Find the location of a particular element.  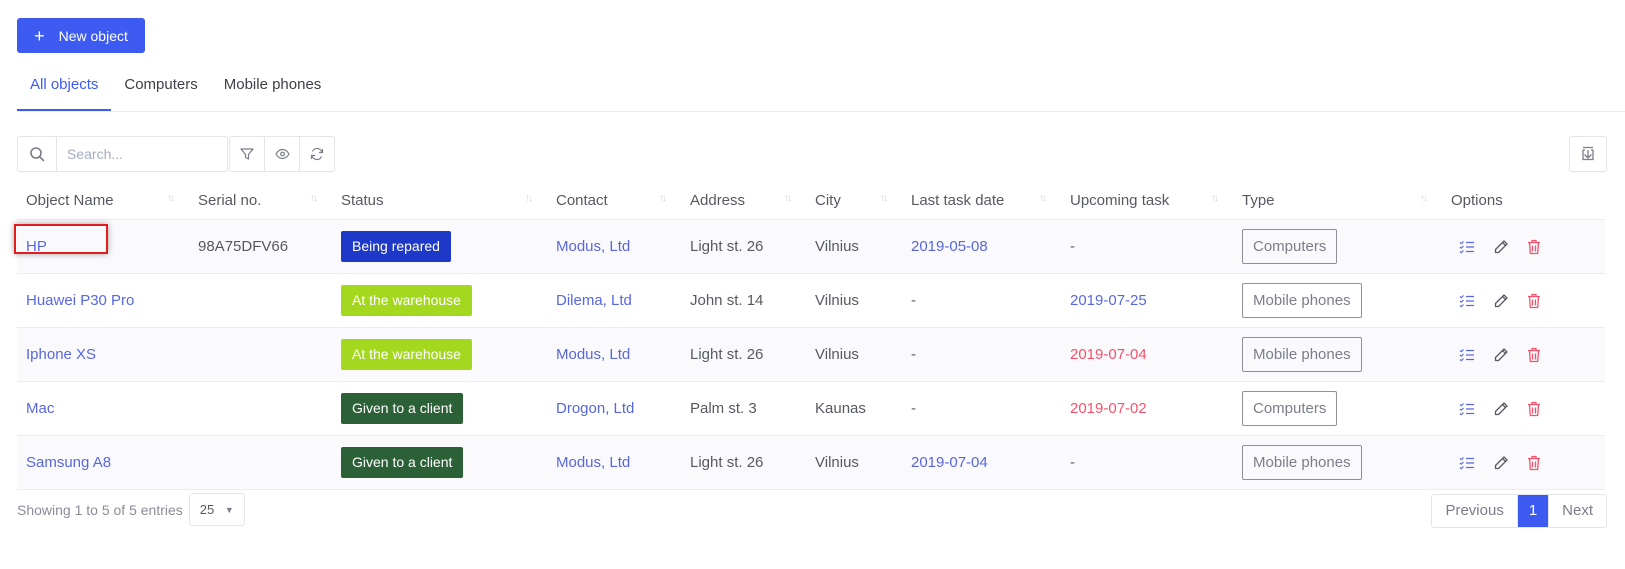

eye-icon is located at coordinates (282, 154).